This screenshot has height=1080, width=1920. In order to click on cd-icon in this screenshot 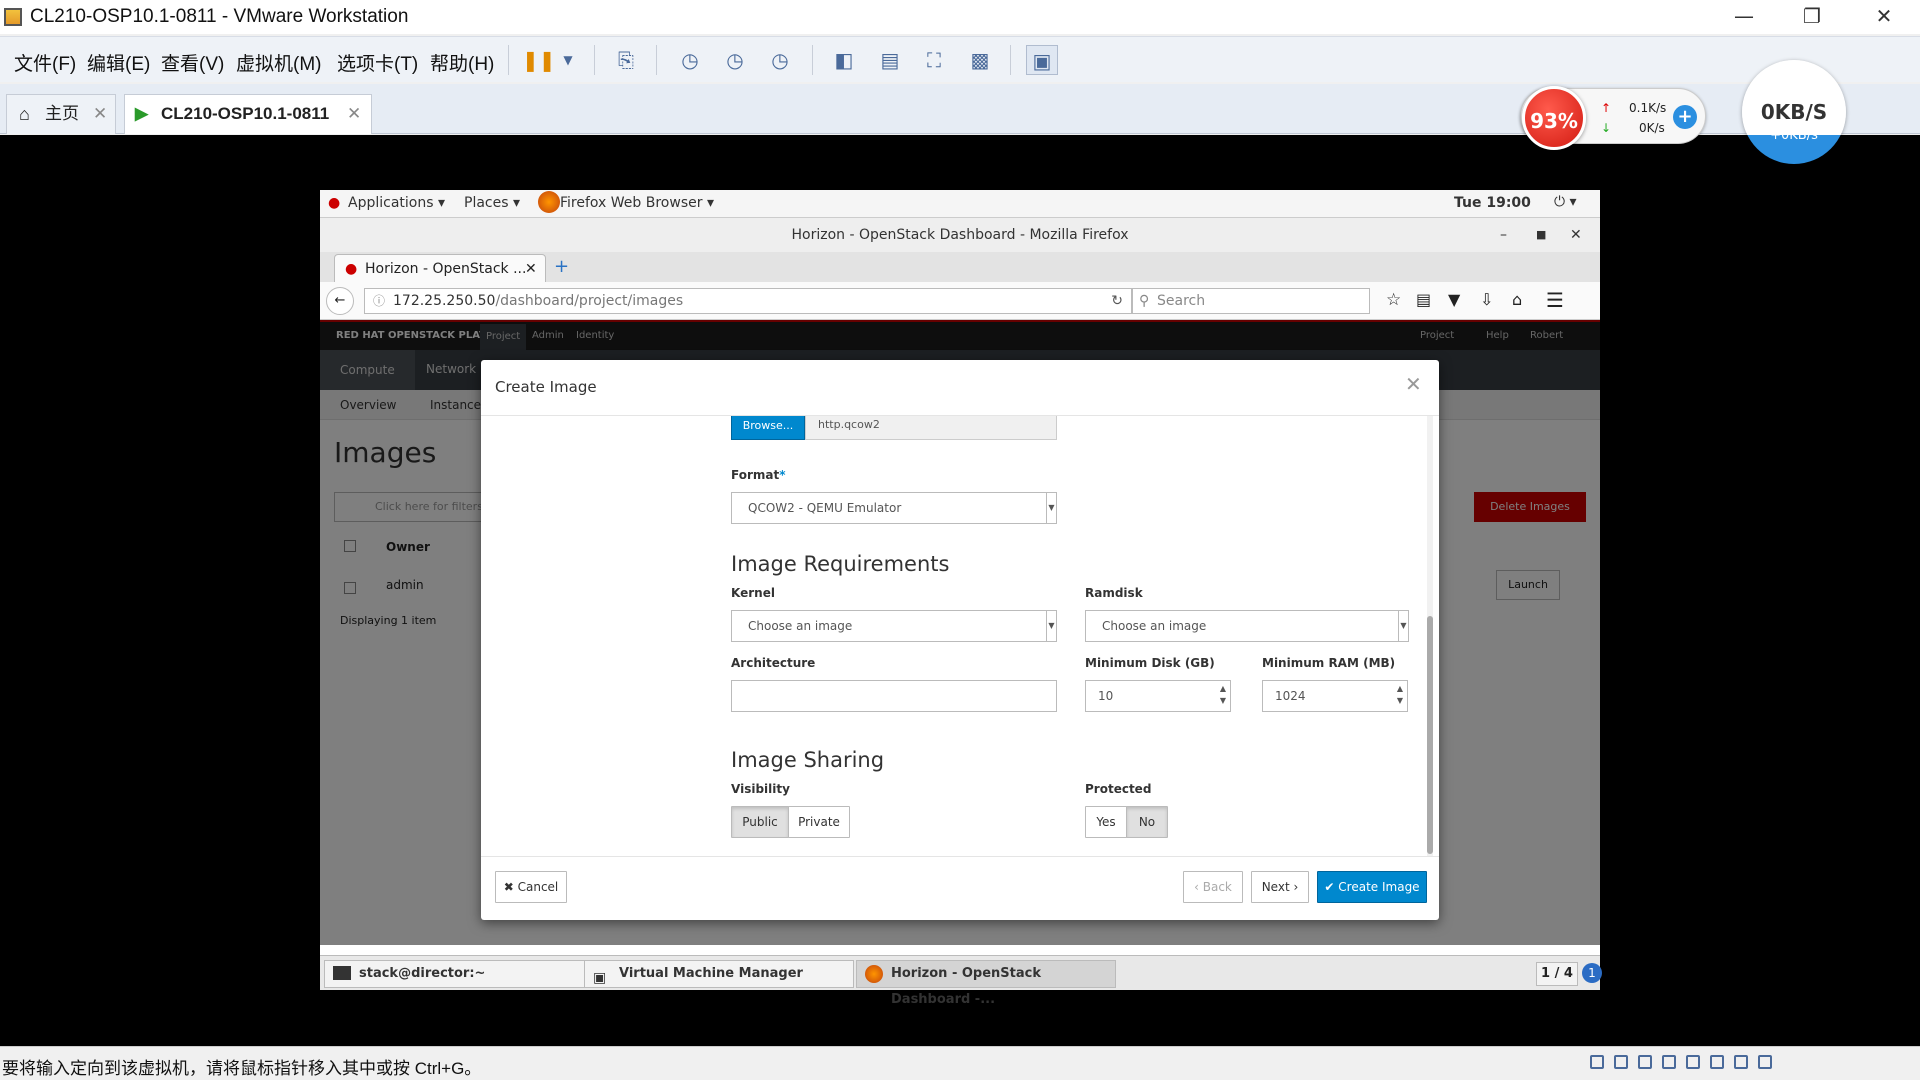, I will do `click(1621, 1062)`.